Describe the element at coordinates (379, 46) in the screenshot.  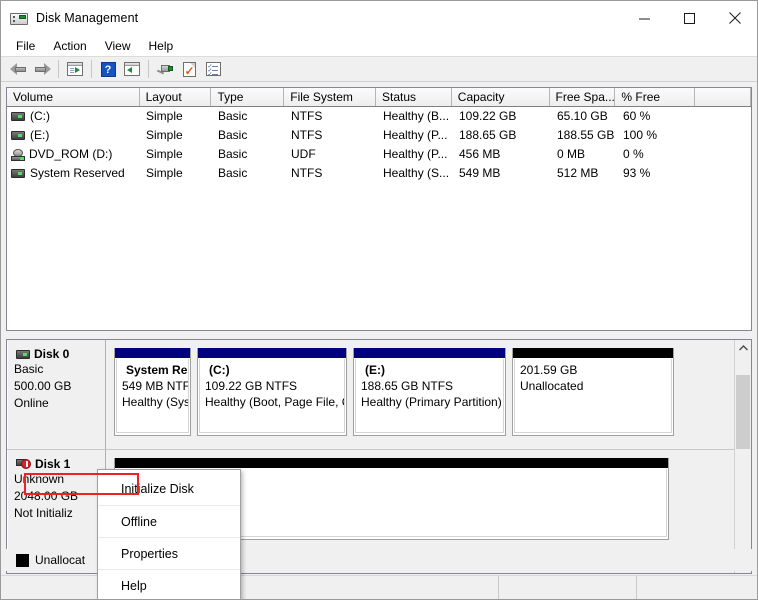
I see `menu-bar: File Action View Help` at that location.